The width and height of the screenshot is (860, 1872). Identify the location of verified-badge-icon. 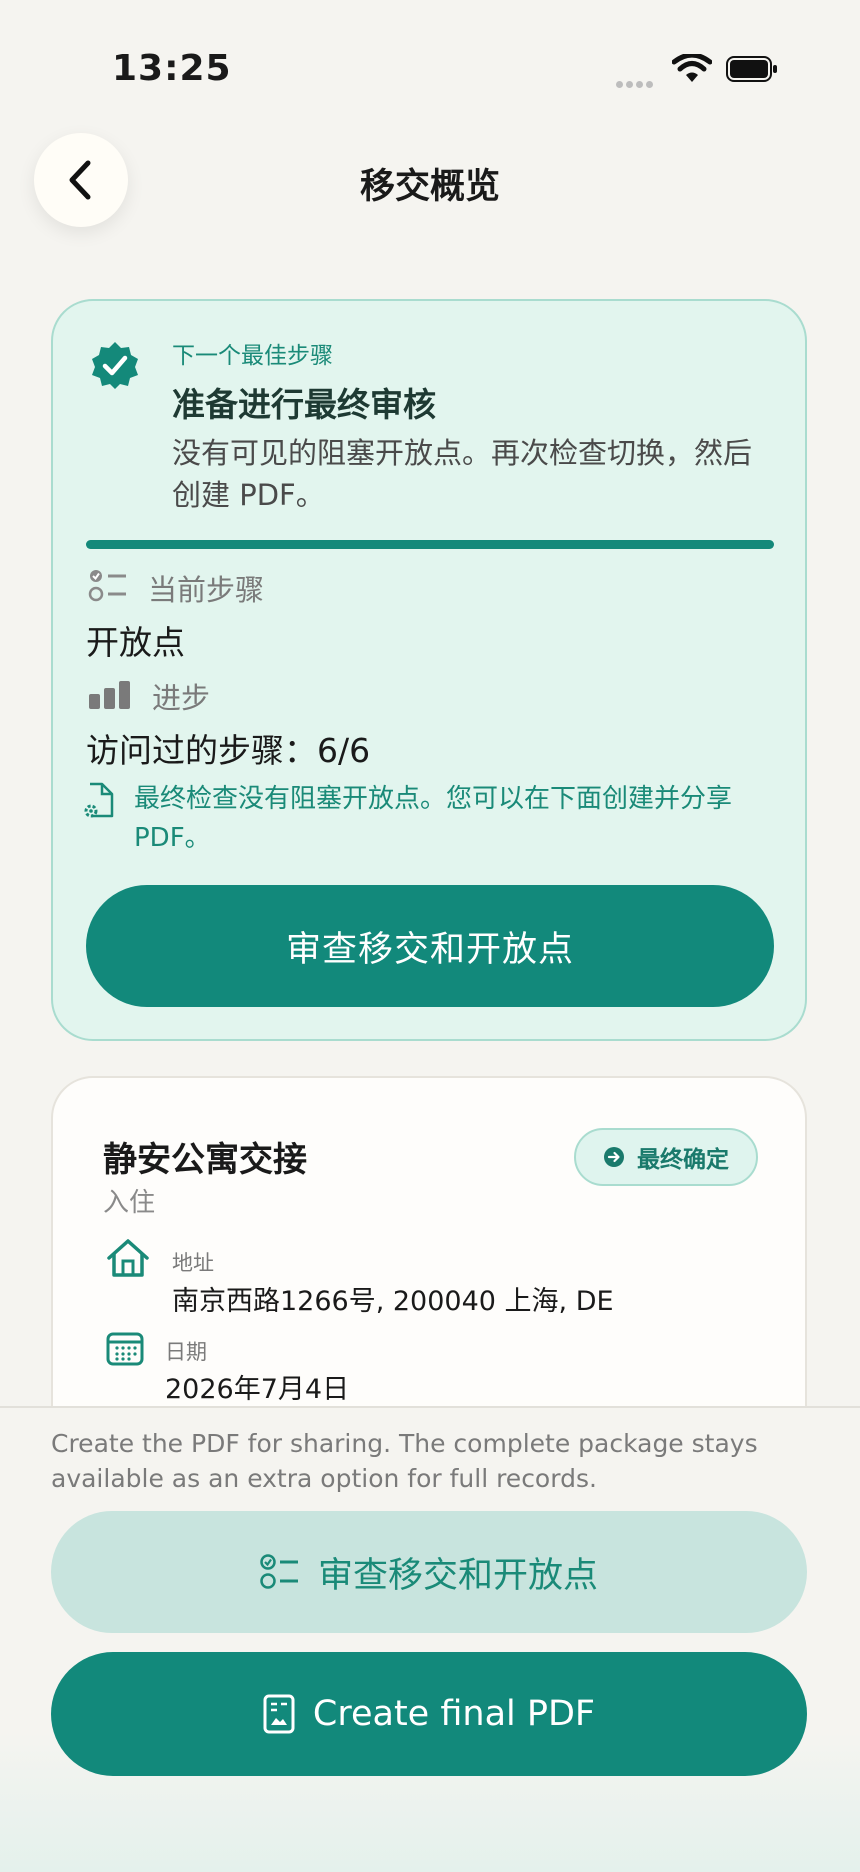
(115, 365).